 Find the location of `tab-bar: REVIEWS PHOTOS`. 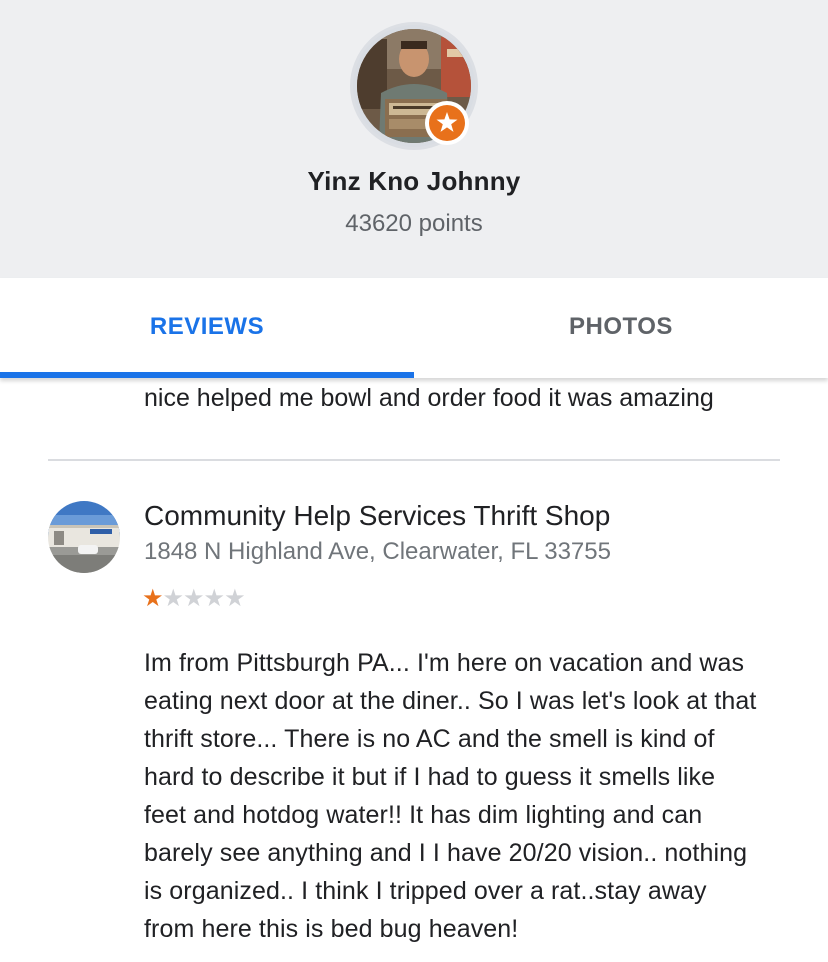

tab-bar: REVIEWS PHOTOS is located at coordinates (414, 328).